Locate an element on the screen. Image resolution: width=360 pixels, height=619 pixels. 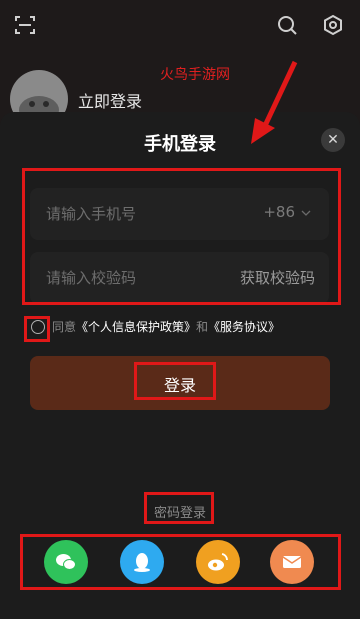
agree-and: 和 is located at coordinates (202, 327).